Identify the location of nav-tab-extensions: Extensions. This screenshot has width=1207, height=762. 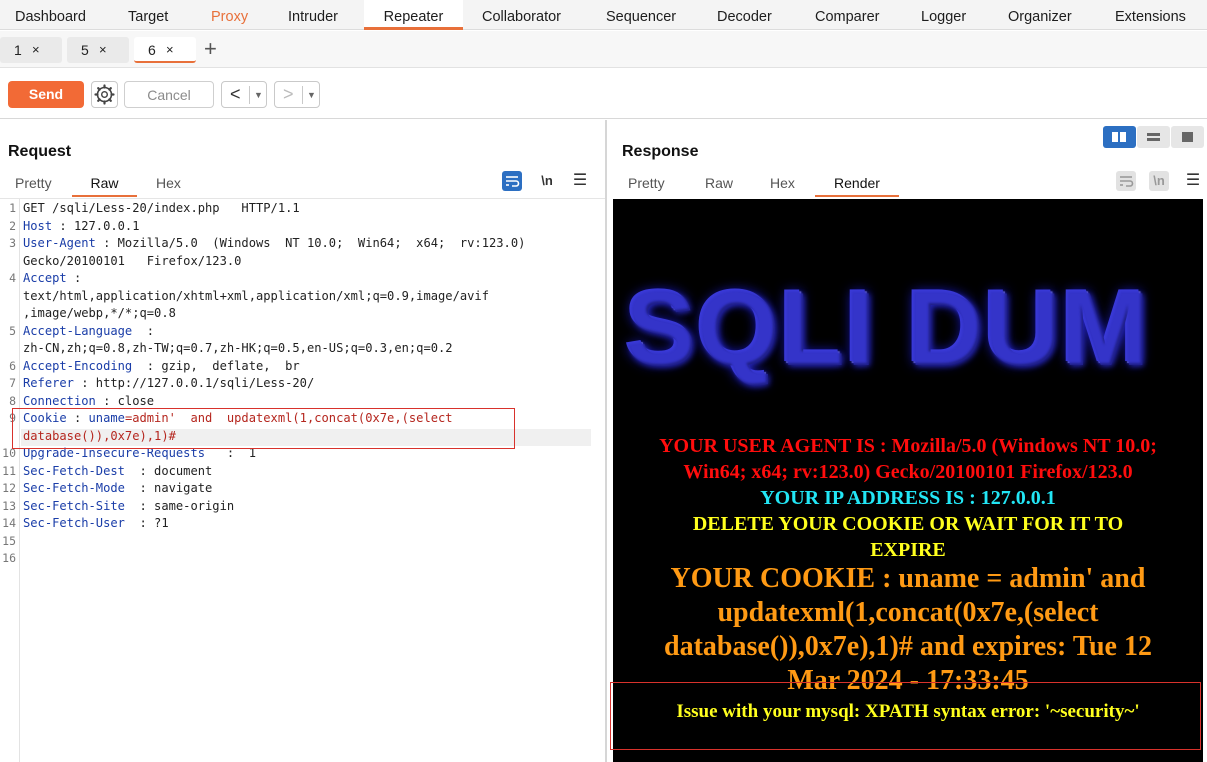
(1150, 15).